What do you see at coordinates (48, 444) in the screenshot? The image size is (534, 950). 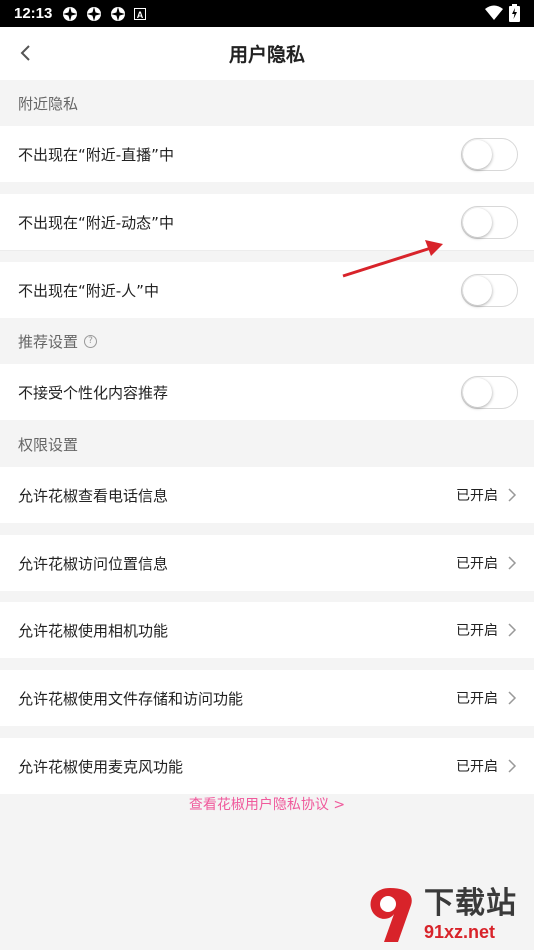 I see `section-title: 权限设置` at bounding box center [48, 444].